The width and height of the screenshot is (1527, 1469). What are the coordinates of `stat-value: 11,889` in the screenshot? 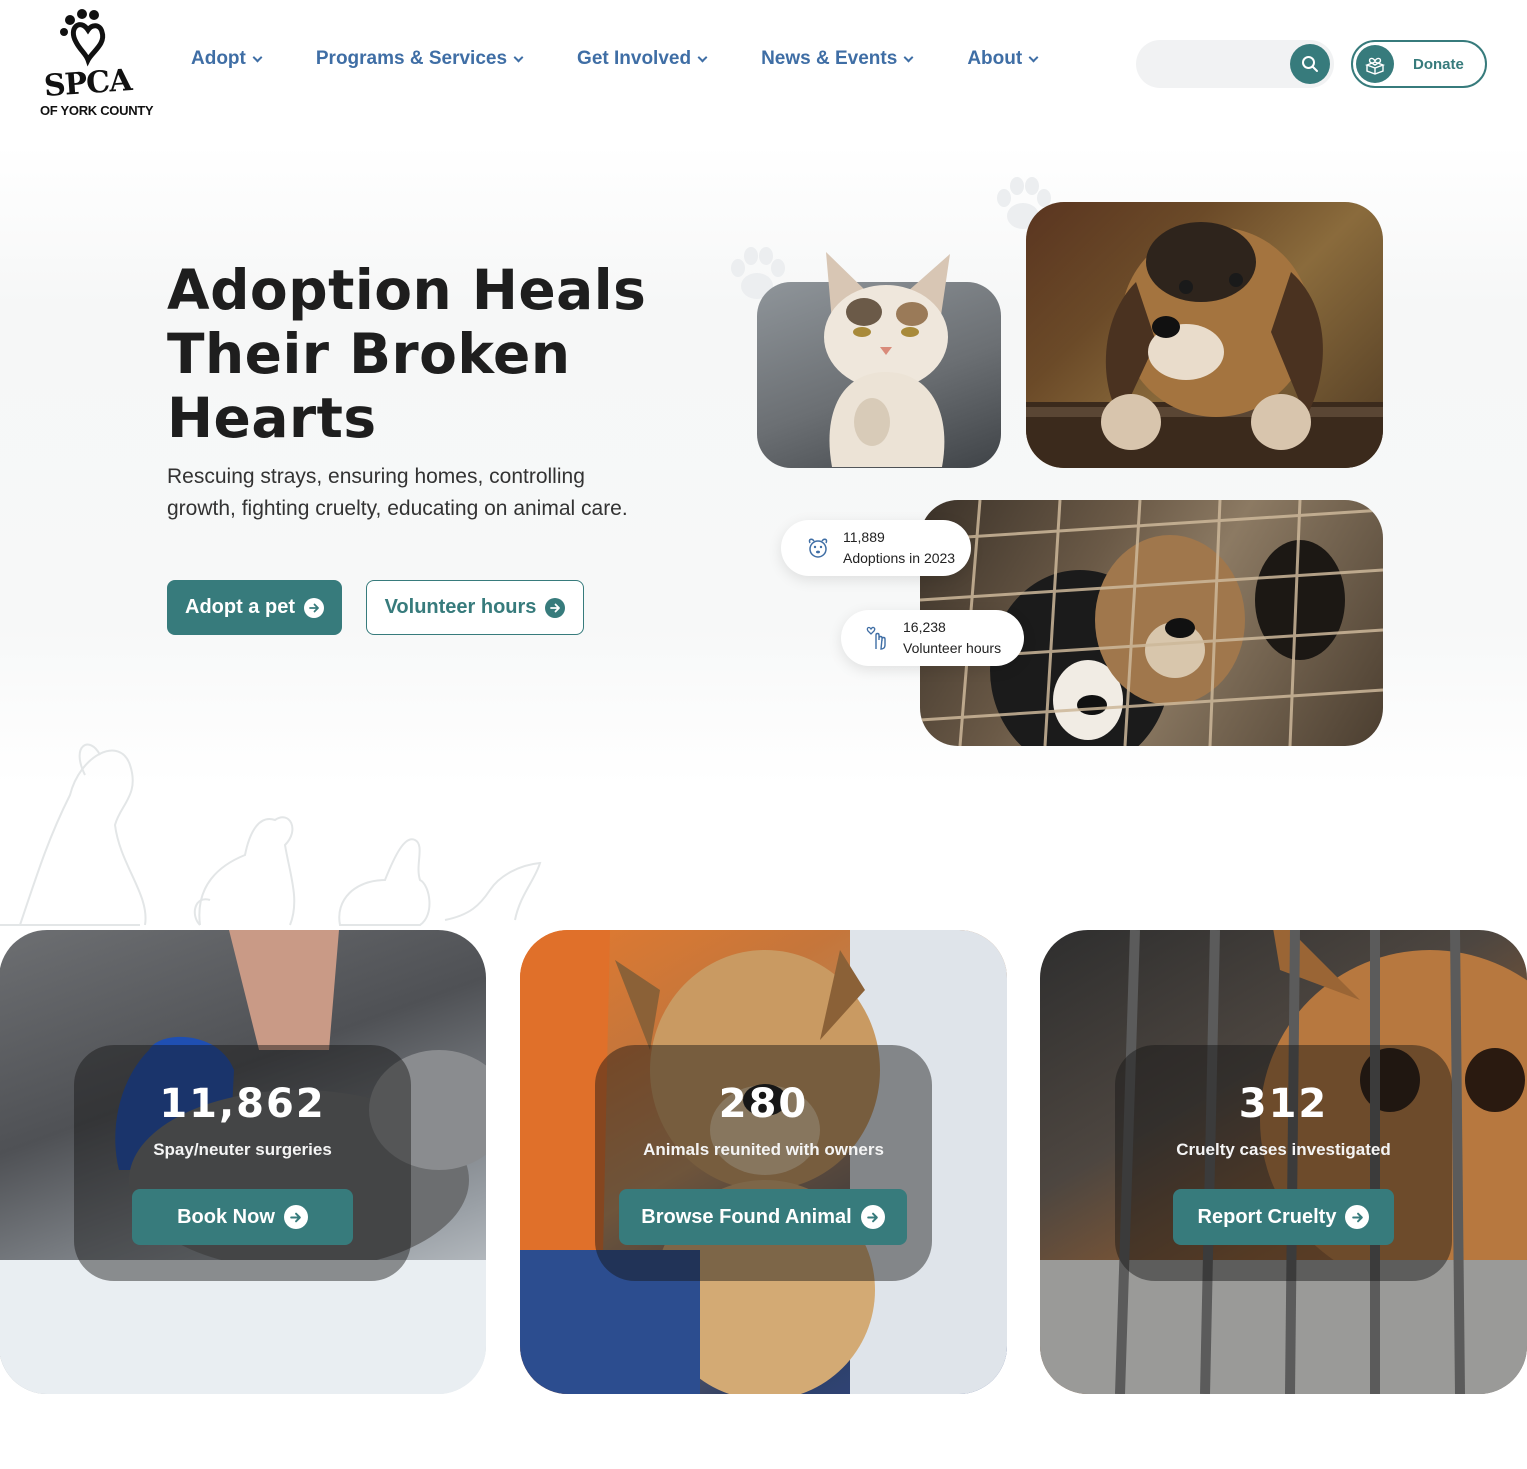 It's located at (864, 537).